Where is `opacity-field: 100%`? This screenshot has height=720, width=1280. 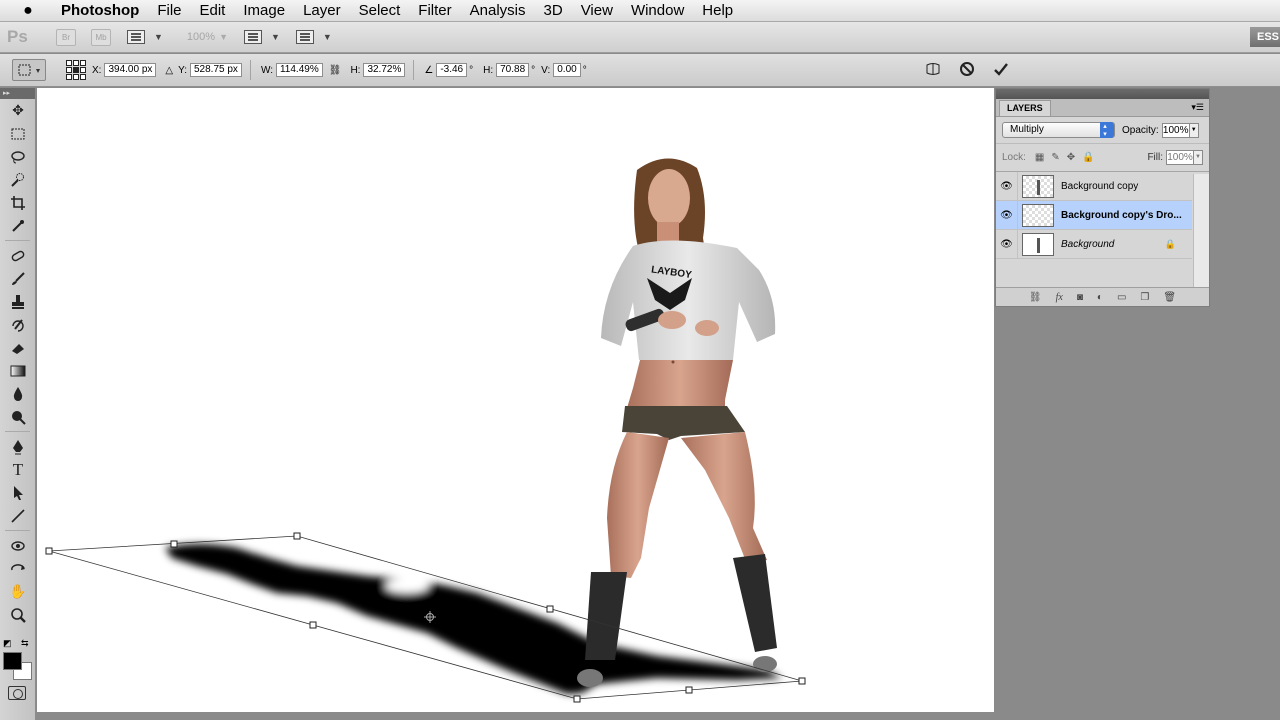 opacity-field: 100% is located at coordinates (1175, 130).